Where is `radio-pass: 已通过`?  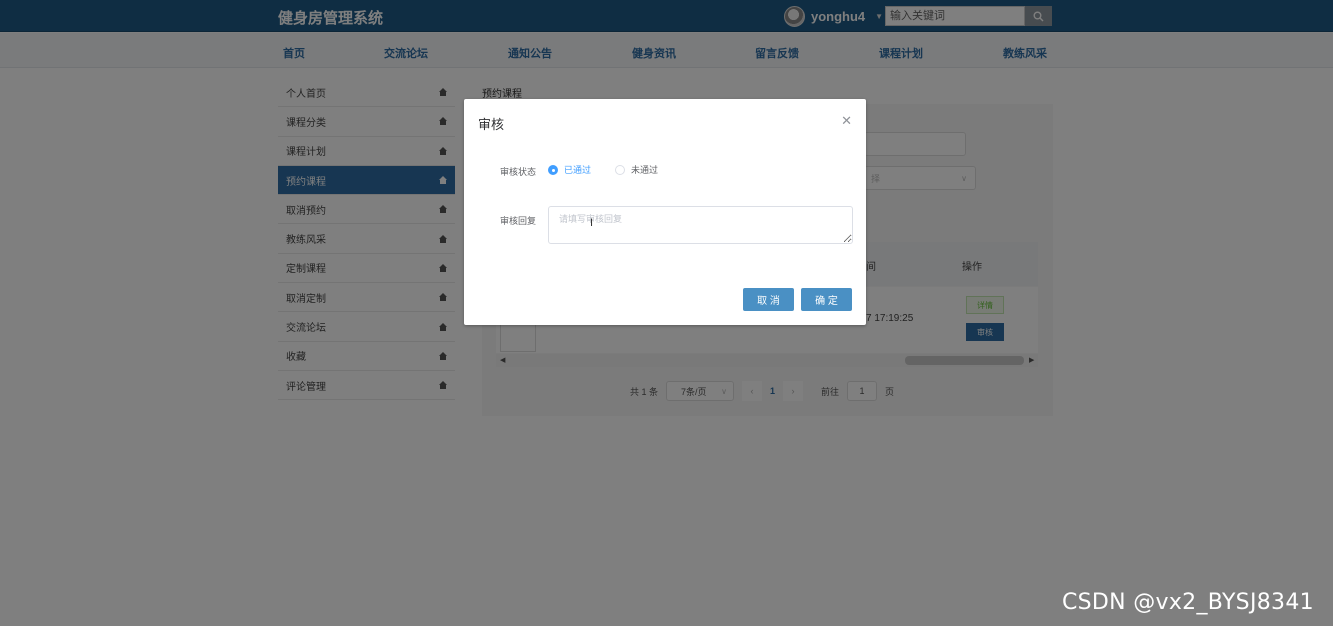
radio-pass: 已通过 is located at coordinates (569, 169).